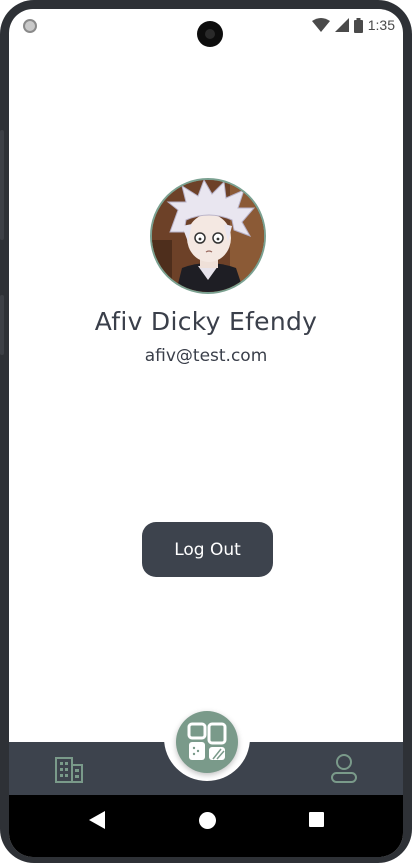 This screenshot has width=412, height=863. Describe the element at coordinates (69, 769) in the screenshot. I see `building-icon` at that location.